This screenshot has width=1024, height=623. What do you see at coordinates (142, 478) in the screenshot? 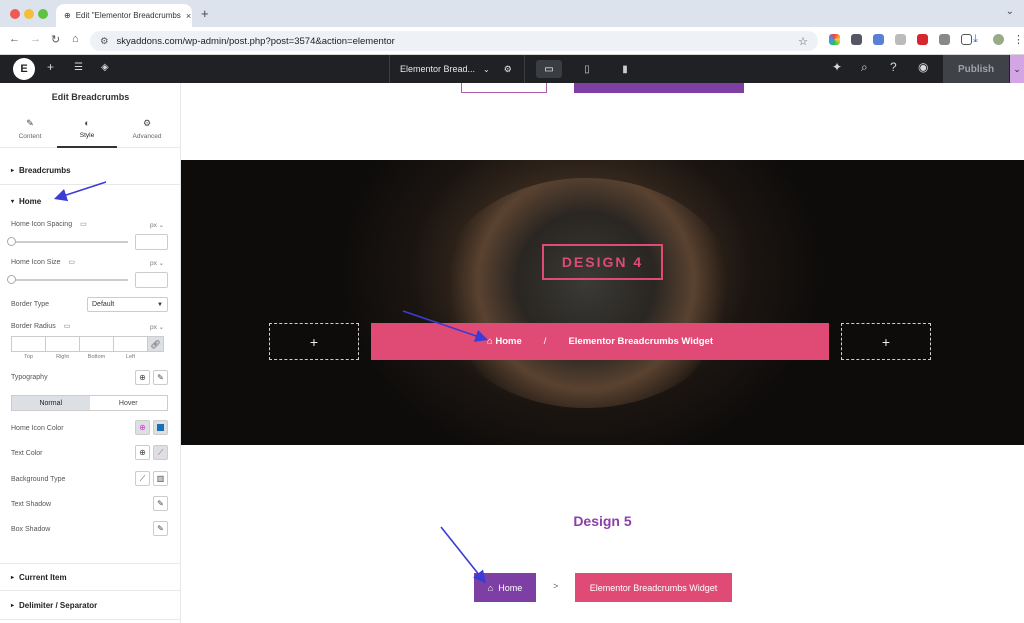
I see `classic-brush-icon: ⟋` at bounding box center [142, 478].